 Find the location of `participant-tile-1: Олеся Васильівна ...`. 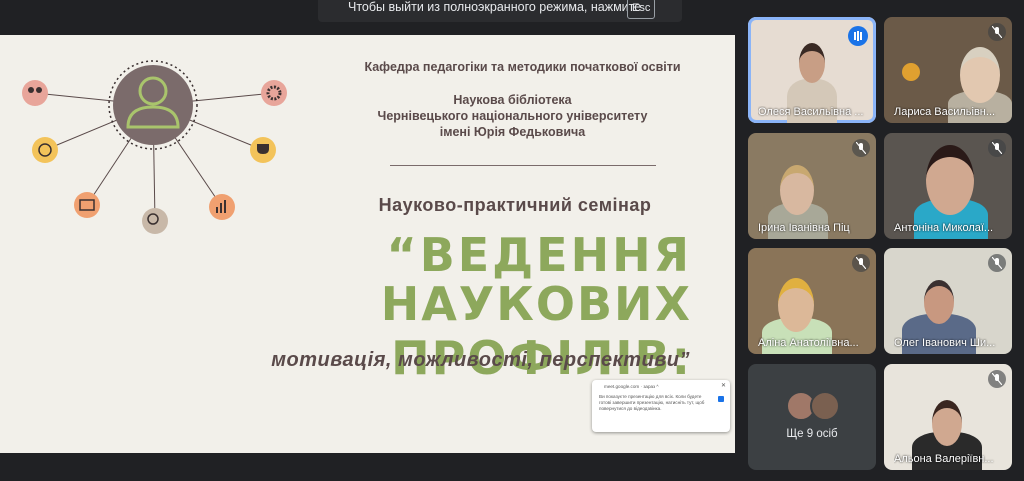

participant-tile-1: Олеся Васильівна ... is located at coordinates (812, 70).